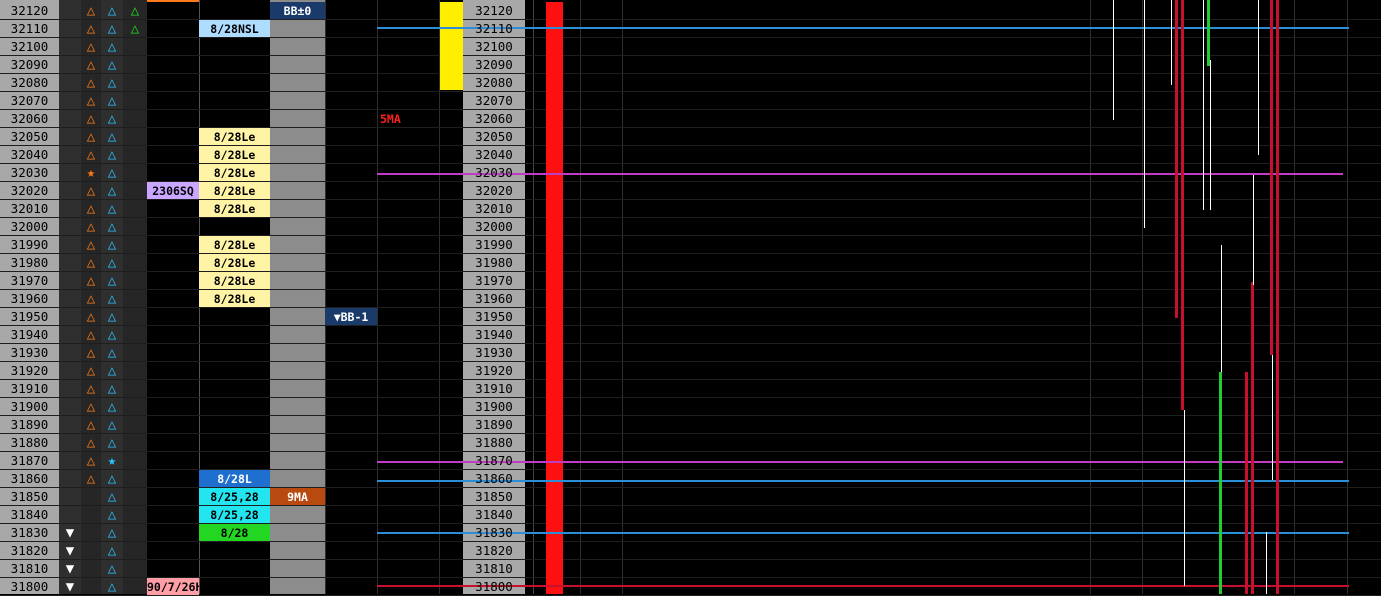  I want to click on annotation-label: ▼BB-1, so click(351, 316).